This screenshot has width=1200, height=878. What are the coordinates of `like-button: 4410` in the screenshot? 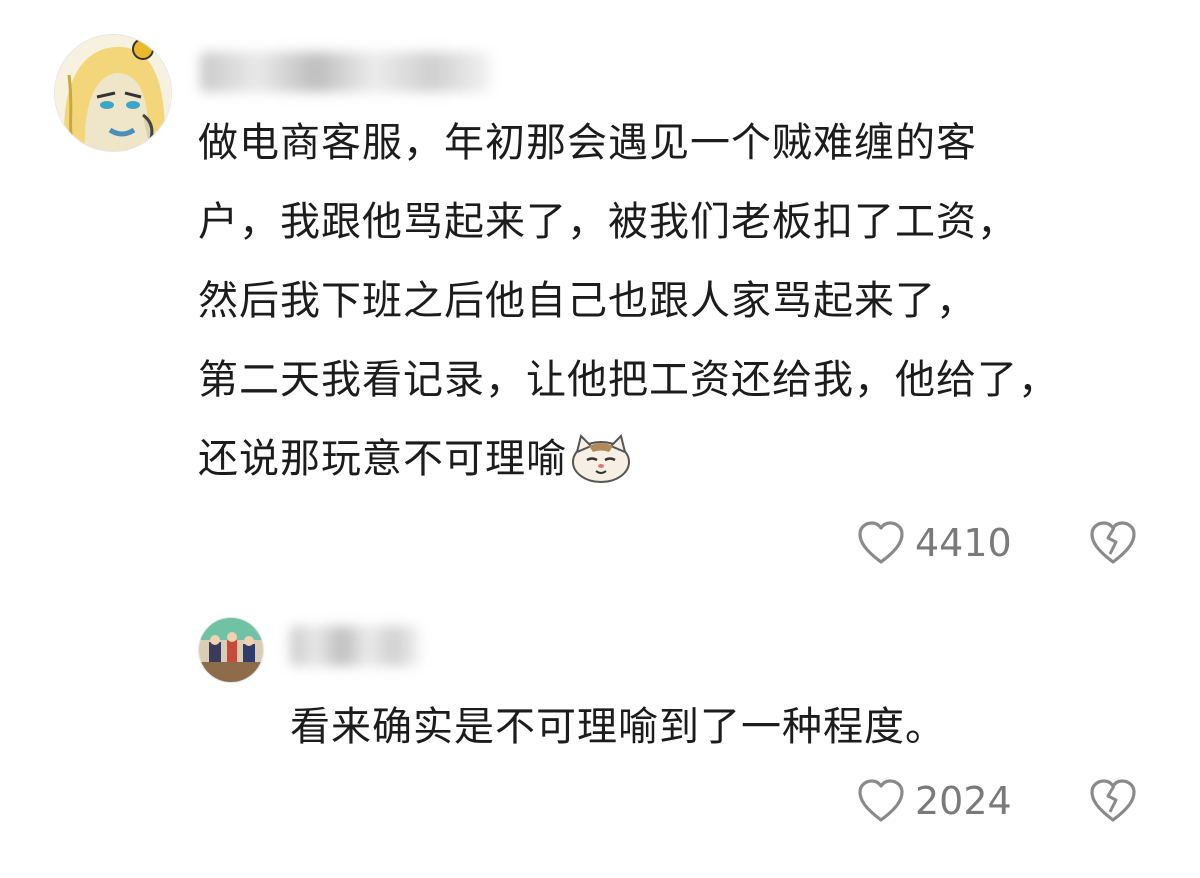 It's located at (934, 543).